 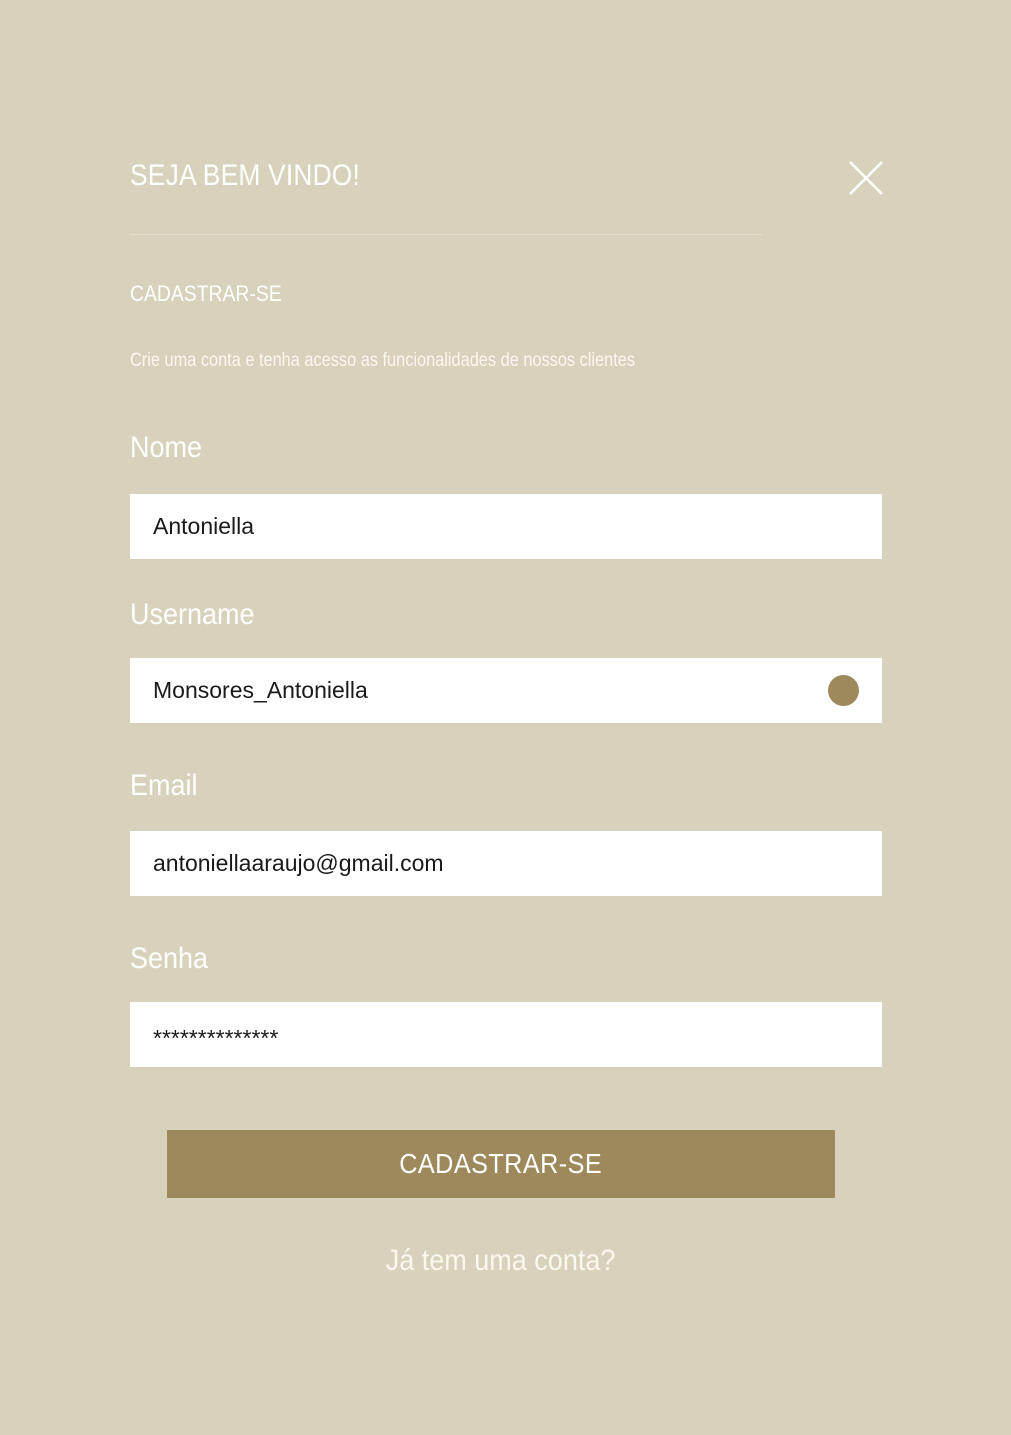 I want to click on password-label: Senha, so click(x=169, y=958).